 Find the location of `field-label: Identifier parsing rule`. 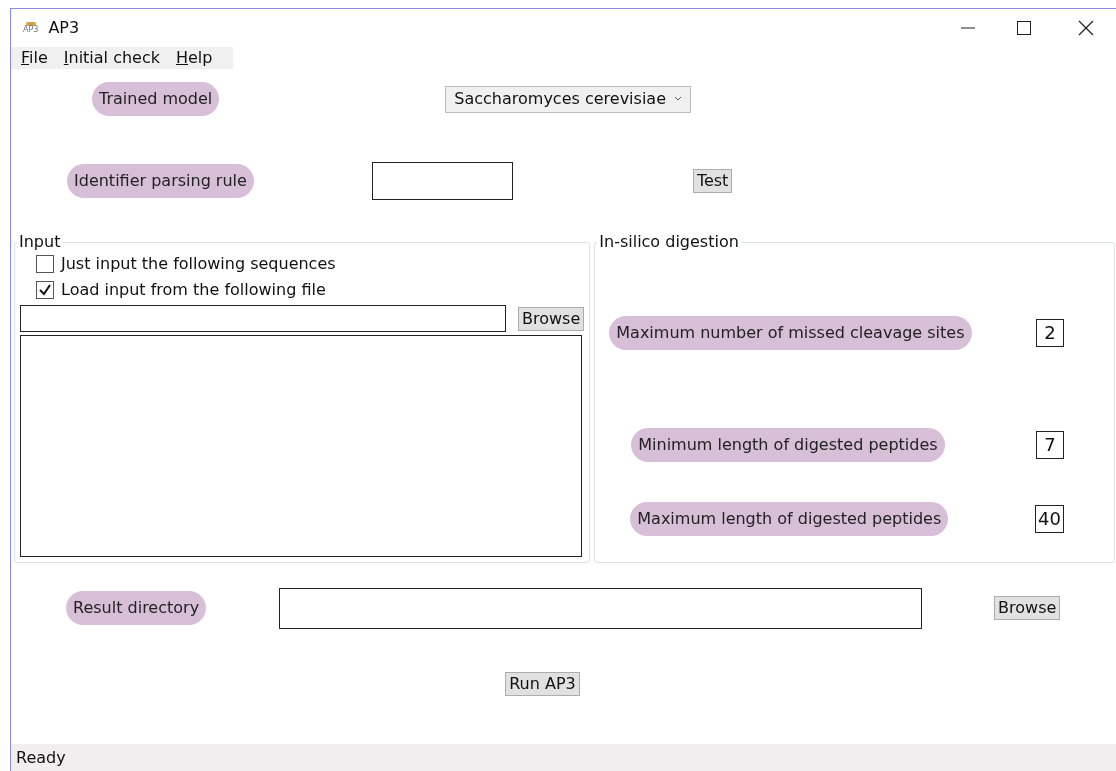

field-label: Identifier parsing rule is located at coordinates (160, 181).